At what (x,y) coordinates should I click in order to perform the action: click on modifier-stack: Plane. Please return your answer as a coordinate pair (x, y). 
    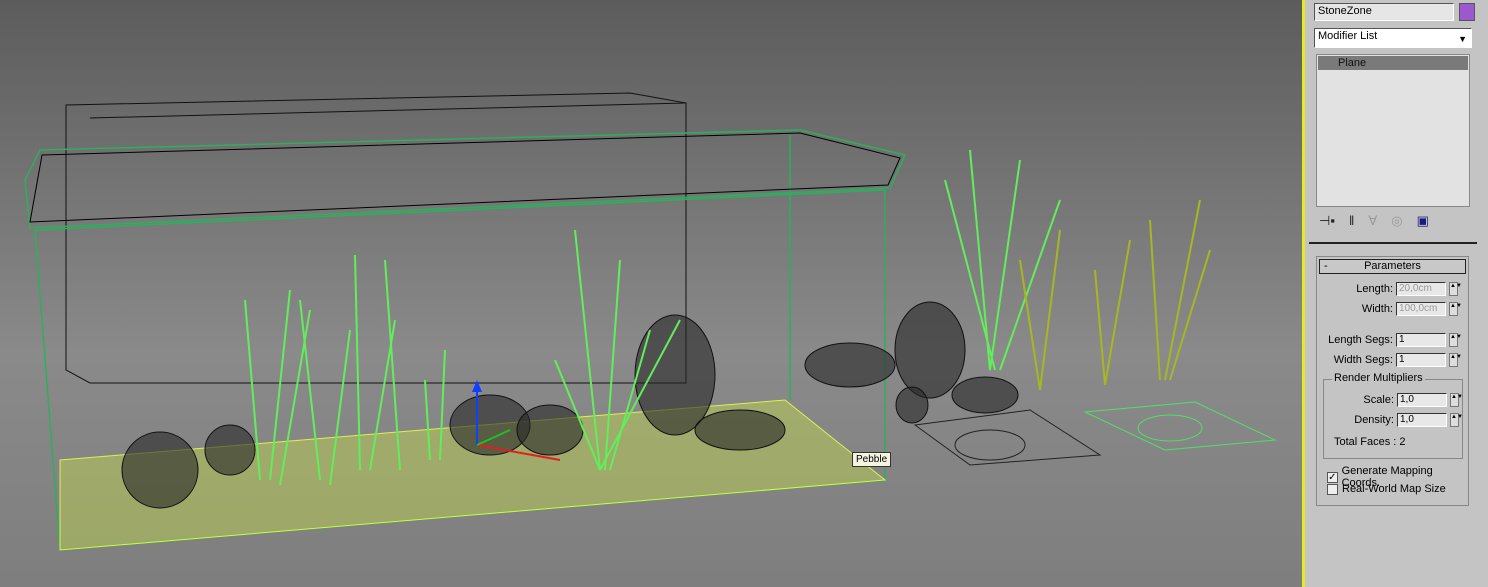
    Looking at the image, I should click on (1393, 130).